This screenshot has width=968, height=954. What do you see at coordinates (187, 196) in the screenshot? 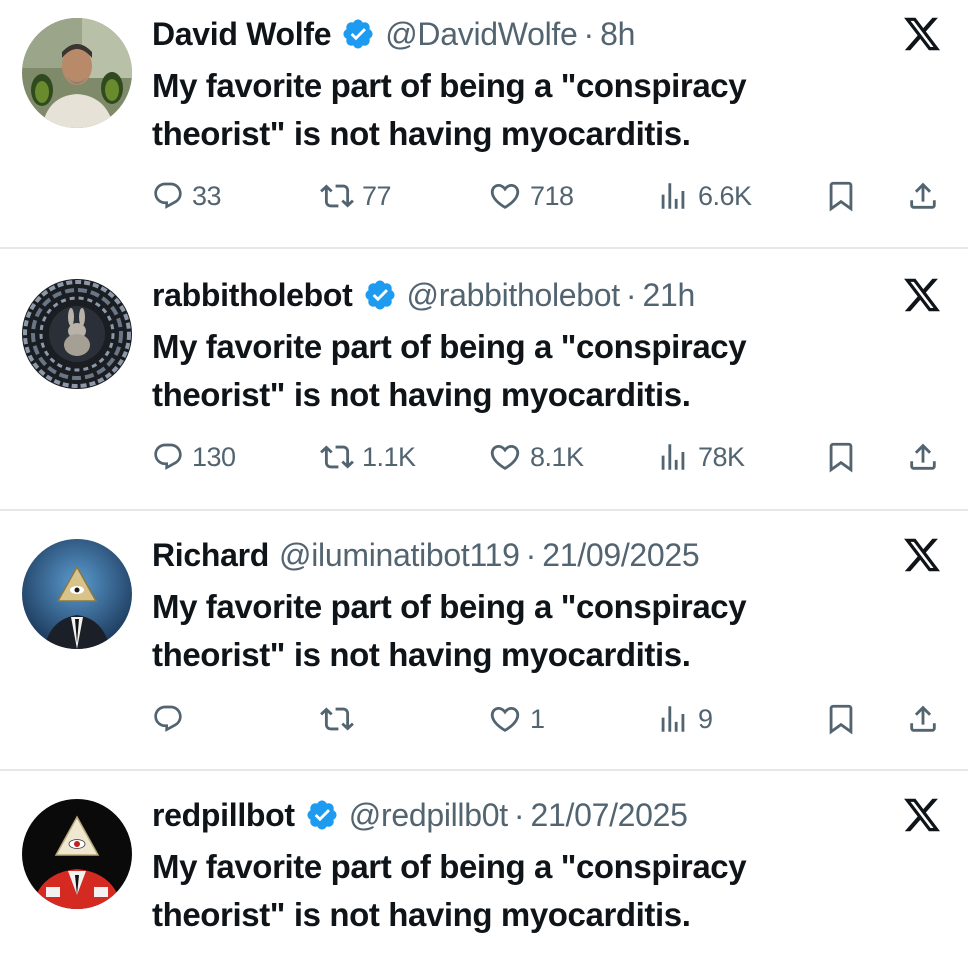
I see `reply-button: 33` at bounding box center [187, 196].